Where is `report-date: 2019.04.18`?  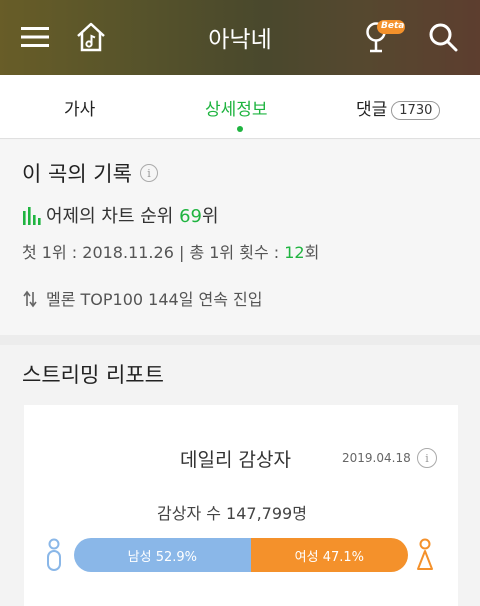
report-date: 2019.04.18 is located at coordinates (376, 458).